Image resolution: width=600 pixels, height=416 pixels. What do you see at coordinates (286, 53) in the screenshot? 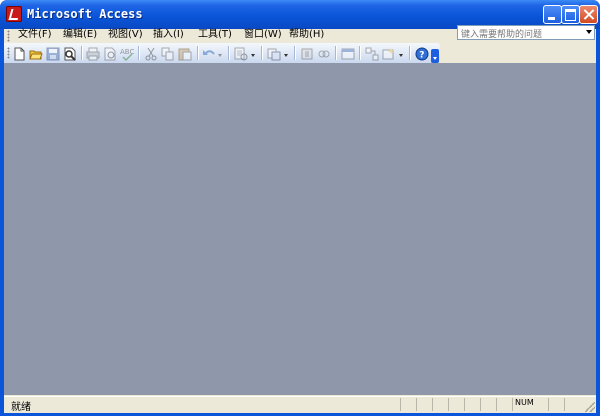
I see `office-links-dropdown-icon` at bounding box center [286, 53].